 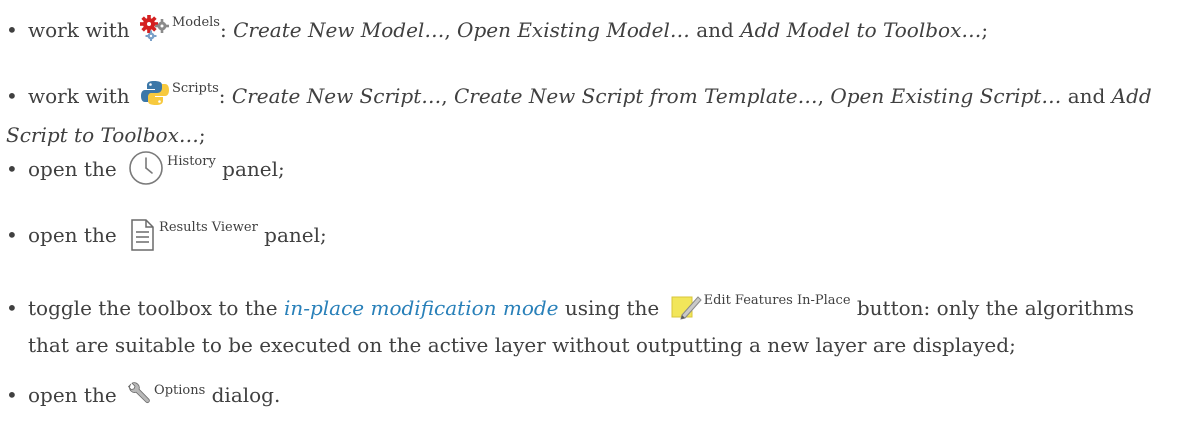 What do you see at coordinates (686, 312) in the screenshot?
I see `edit-features-in-place-icon` at bounding box center [686, 312].